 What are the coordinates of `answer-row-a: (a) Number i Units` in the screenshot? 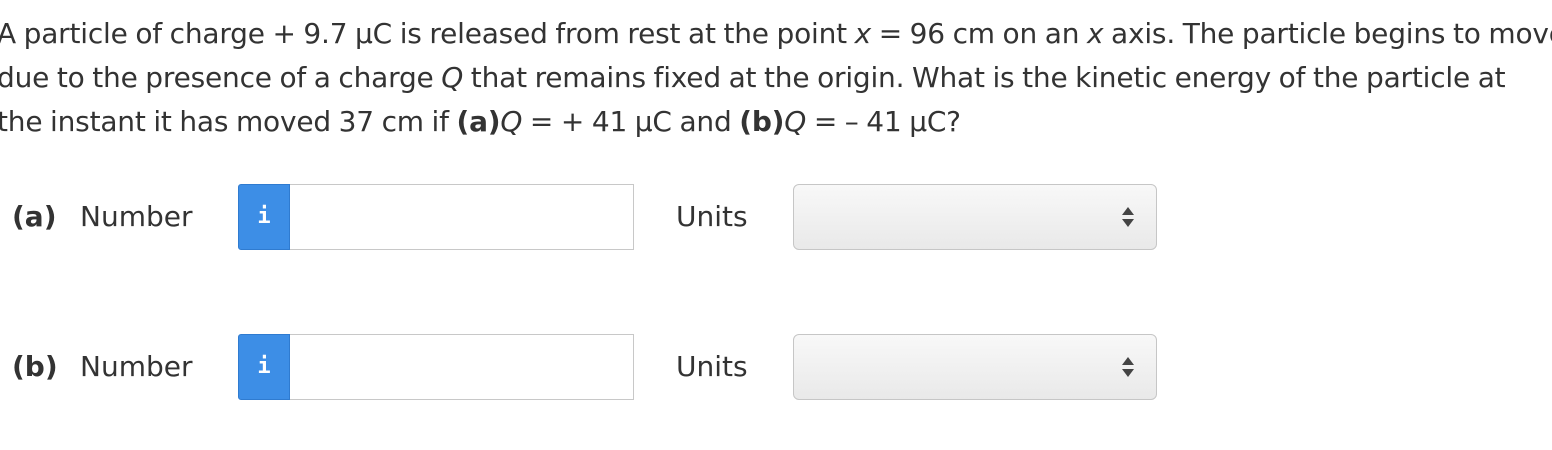 It's located at (776, 217).